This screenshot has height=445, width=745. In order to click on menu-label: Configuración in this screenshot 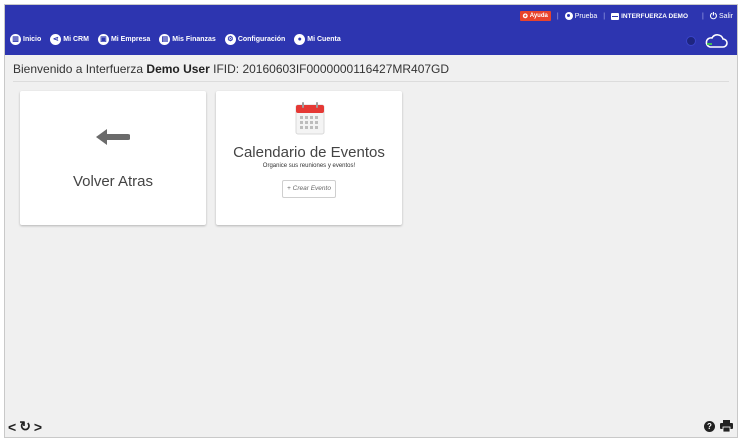, I will do `click(261, 39)`.